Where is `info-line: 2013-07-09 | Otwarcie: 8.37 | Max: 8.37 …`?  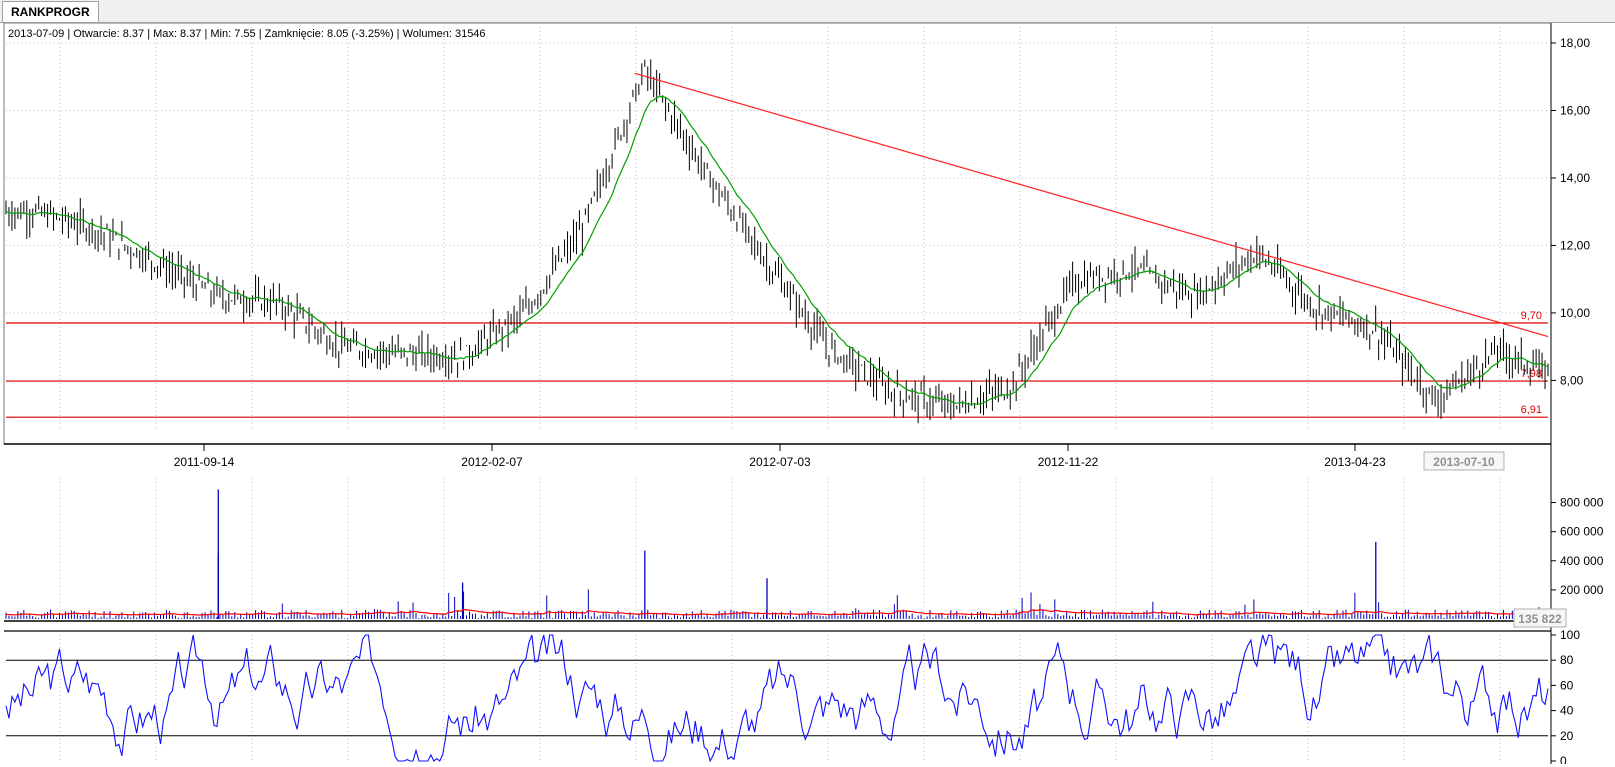 info-line: 2013-07-09 | Otwarcie: 8.37 | Max: 8.37 … is located at coordinates (247, 34).